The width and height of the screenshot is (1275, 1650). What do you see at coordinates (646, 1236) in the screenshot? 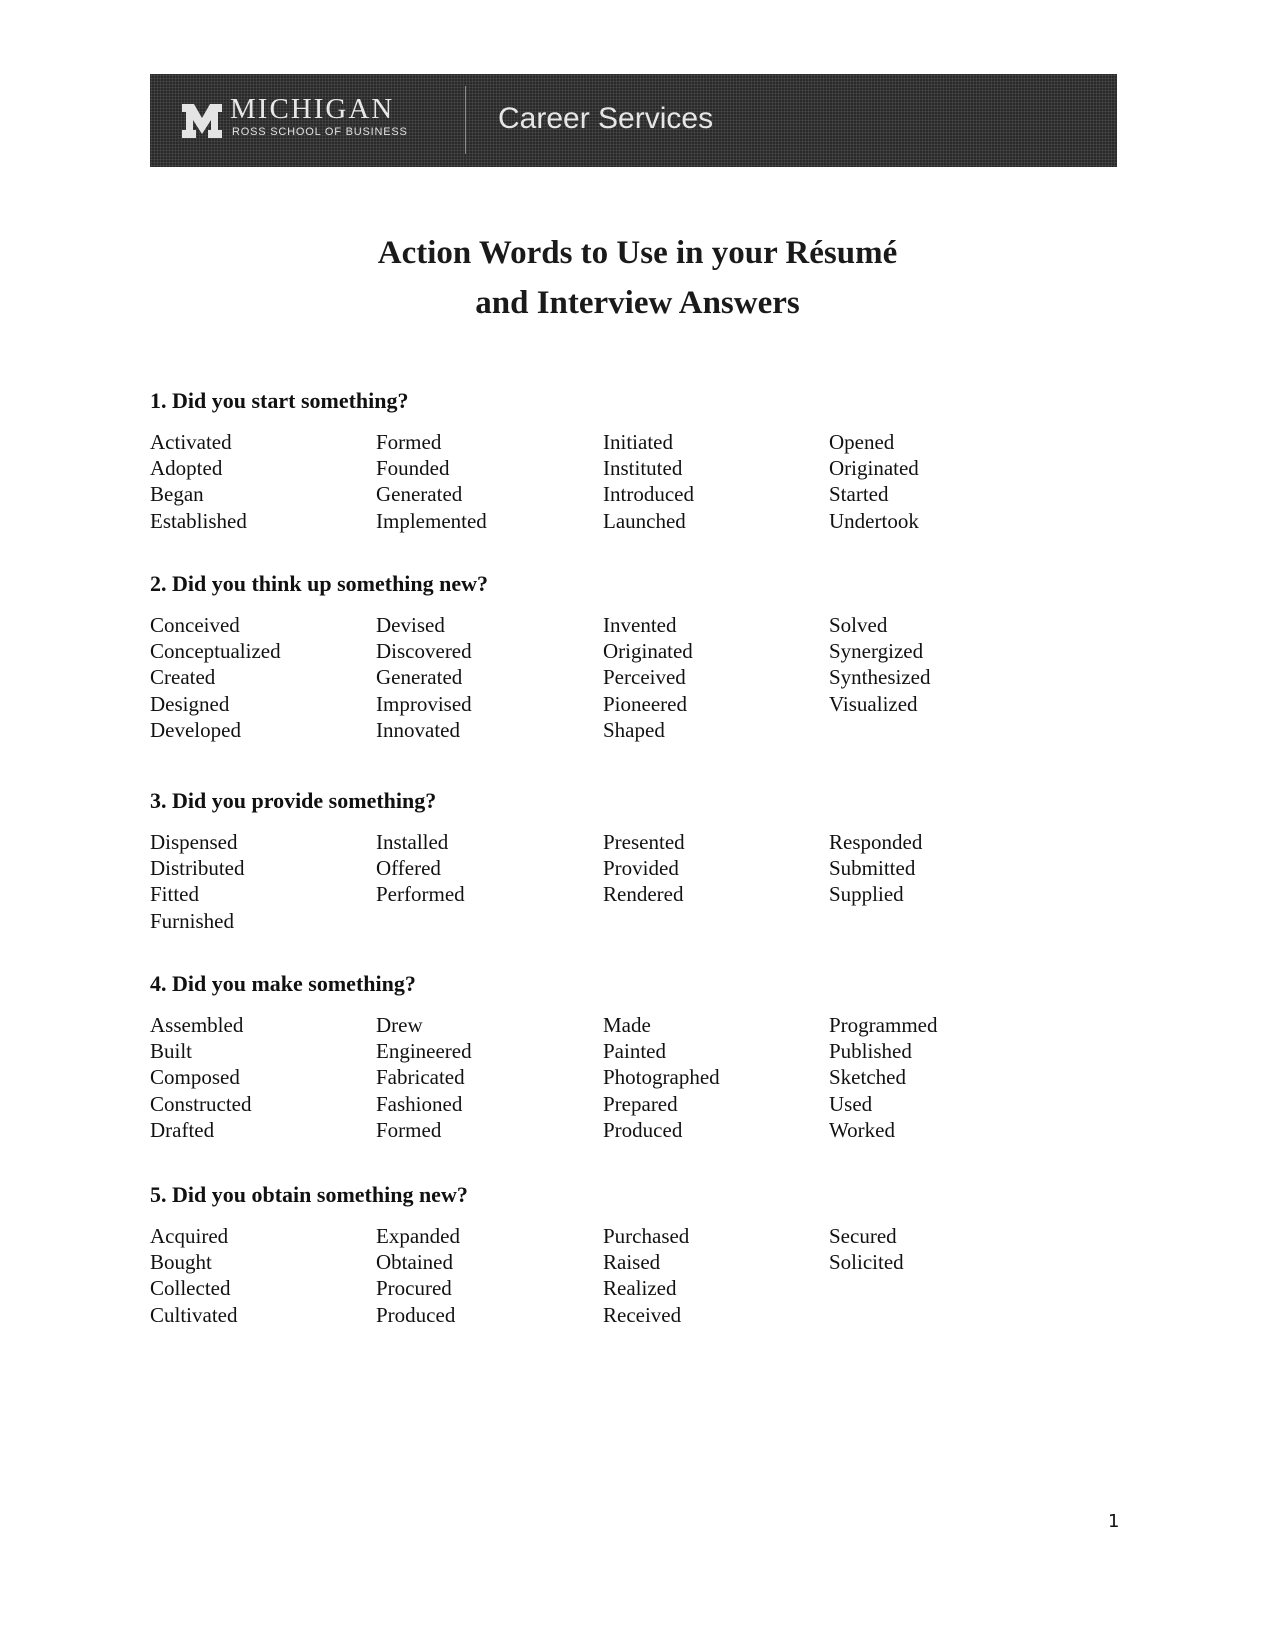
I see `action-word: Purchased` at bounding box center [646, 1236].